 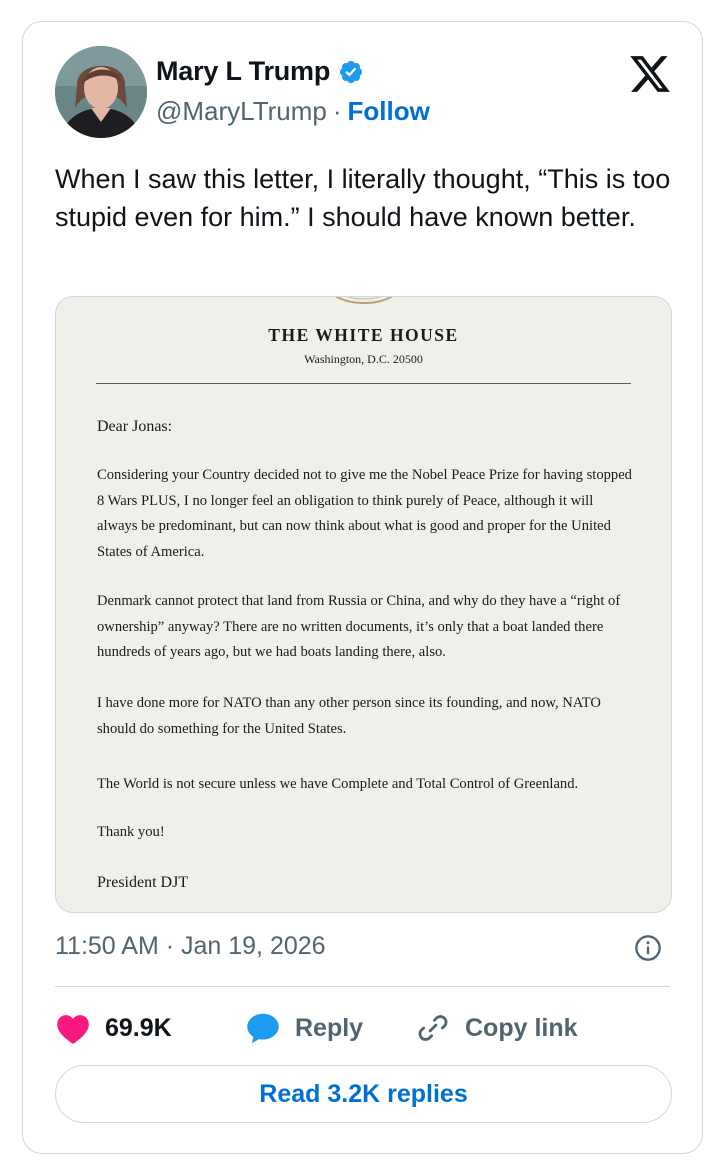 I want to click on letterhead-address: Washington, D.C. 20500, so click(x=363, y=359).